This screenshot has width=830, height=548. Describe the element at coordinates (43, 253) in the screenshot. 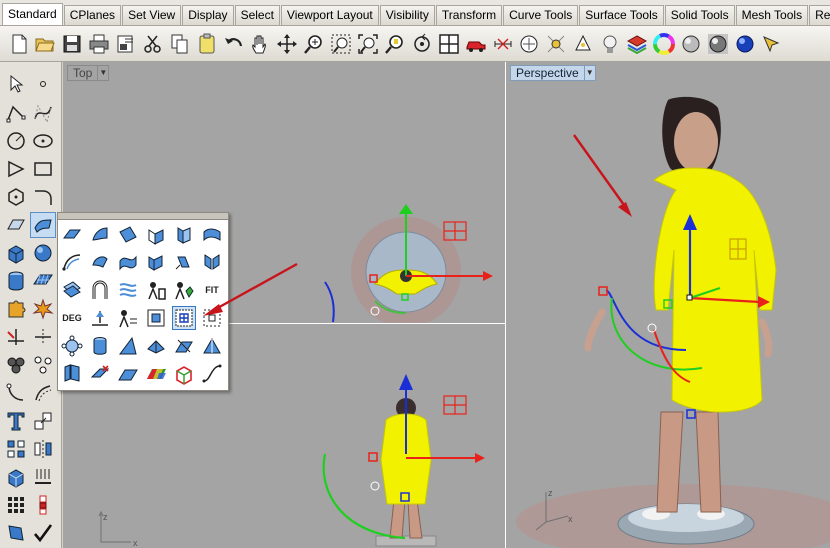

I see `sphere-solid-icon` at that location.